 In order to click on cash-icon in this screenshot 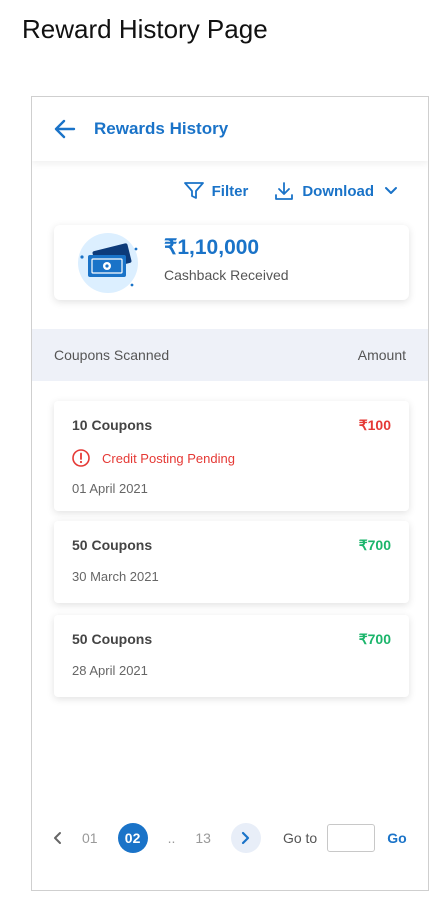, I will do `click(108, 263)`.